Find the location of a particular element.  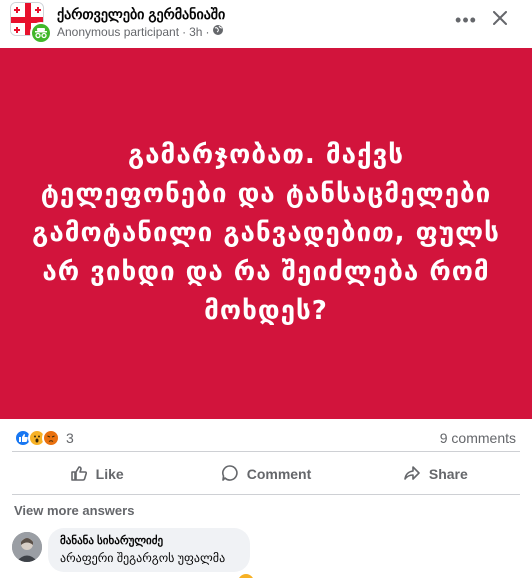

author-name: Anonymous participant is located at coordinates (118, 32).